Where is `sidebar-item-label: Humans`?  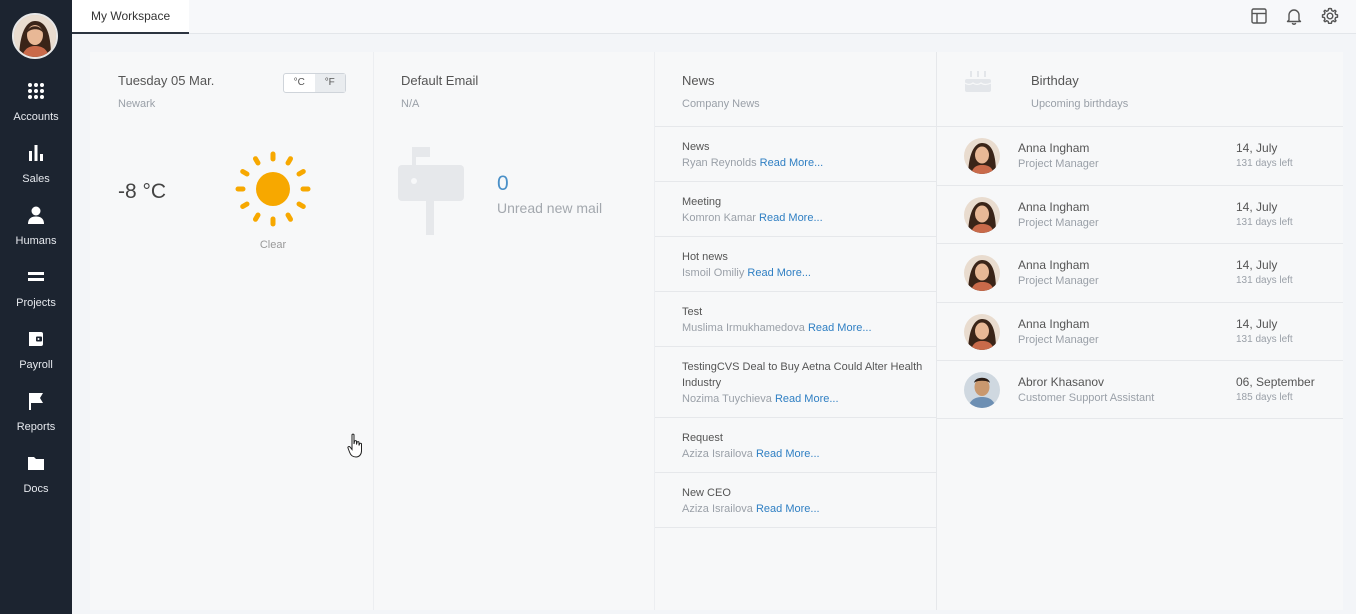 sidebar-item-label: Humans is located at coordinates (36, 241).